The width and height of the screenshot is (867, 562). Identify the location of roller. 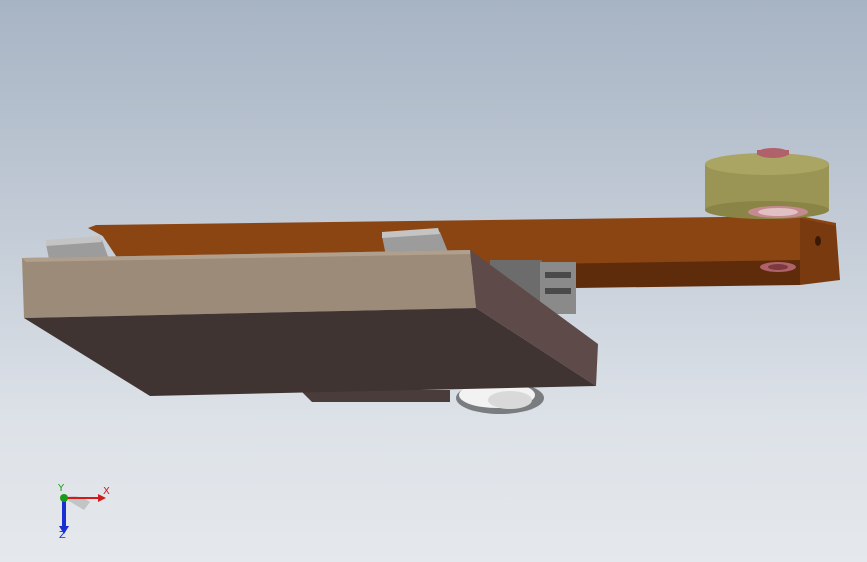
(767, 183).